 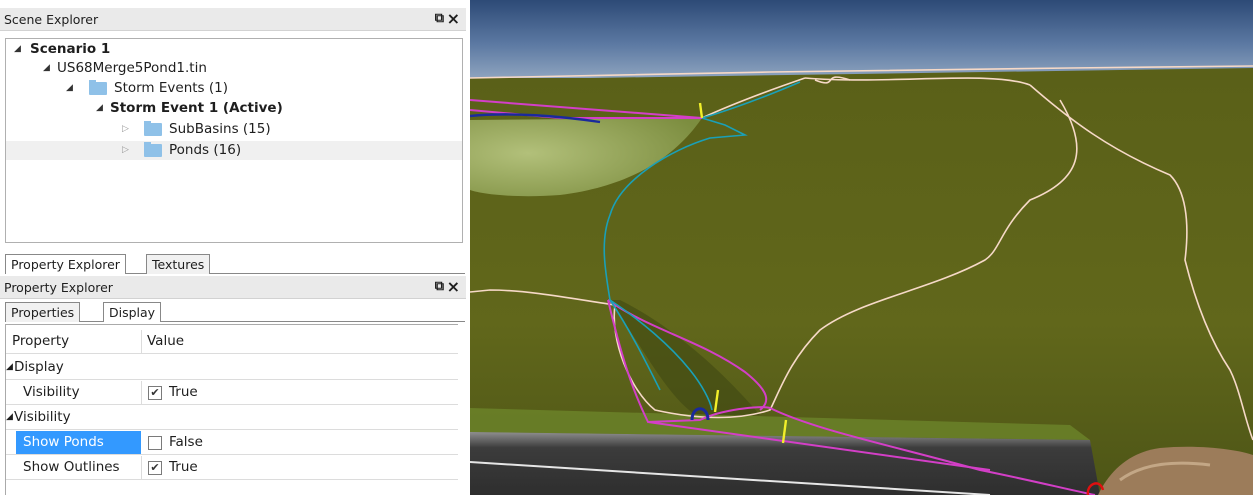 I want to click on tree-node-label: US68Merge5Pond1.tin, so click(x=132, y=68).